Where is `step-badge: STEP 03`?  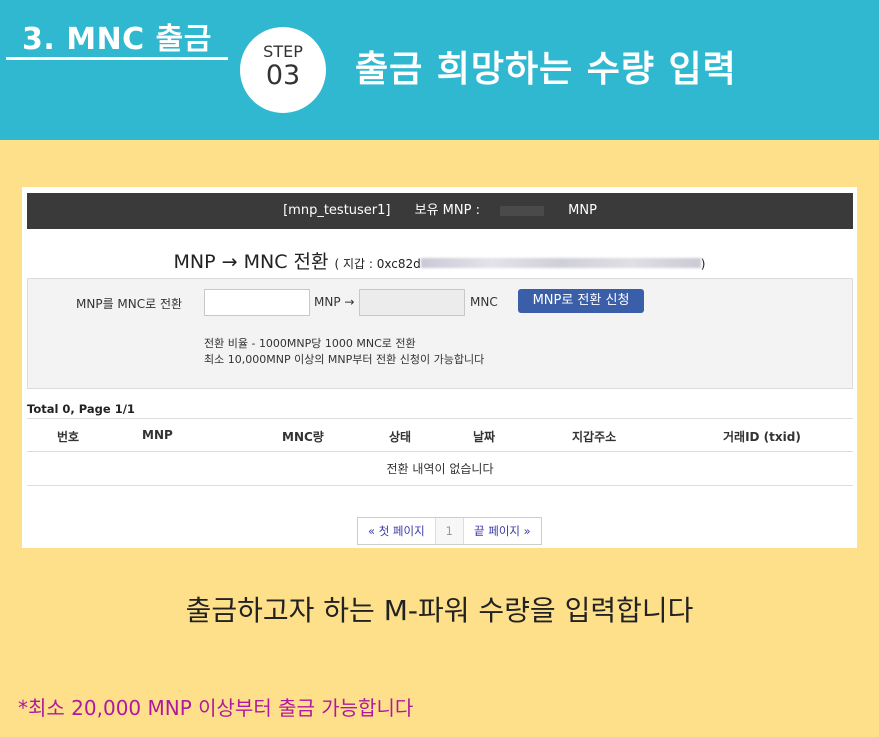 step-badge: STEP 03 is located at coordinates (283, 70).